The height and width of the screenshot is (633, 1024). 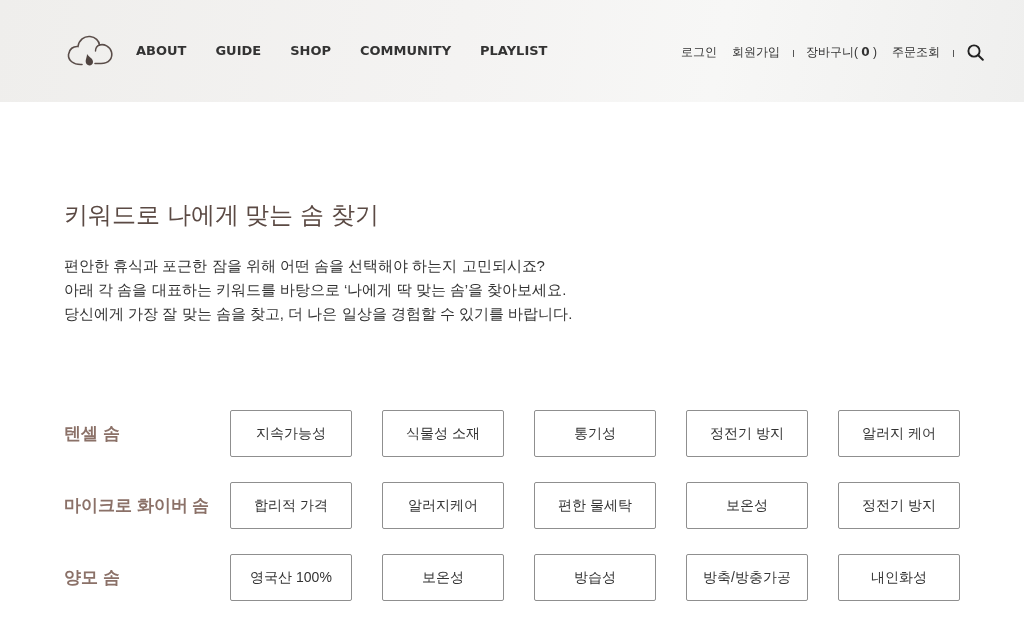 I want to click on page-title: 키워드로 나에게 맞는 솜 찾기, so click(x=221, y=215).